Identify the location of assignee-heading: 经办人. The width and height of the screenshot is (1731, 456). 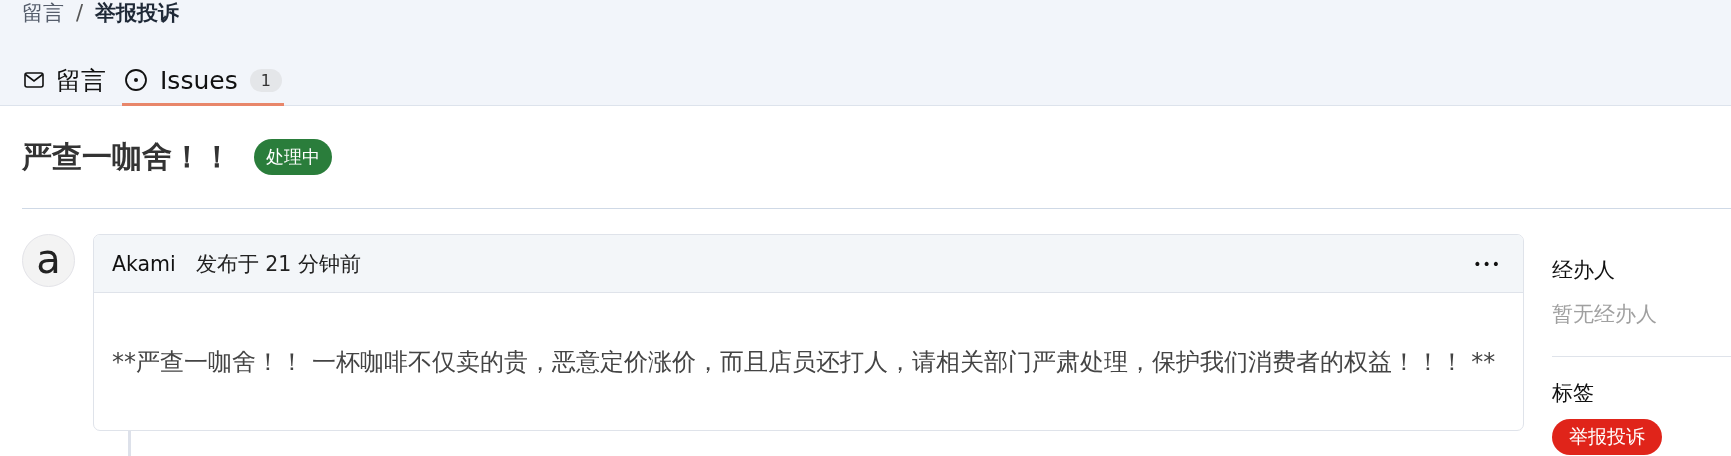
(1584, 270).